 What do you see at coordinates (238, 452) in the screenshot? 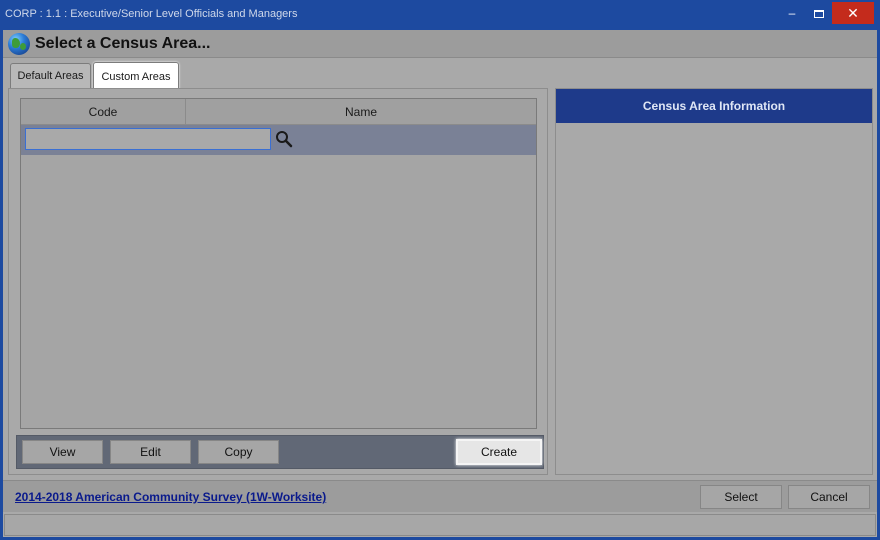
I see `copy-button: Copy` at bounding box center [238, 452].